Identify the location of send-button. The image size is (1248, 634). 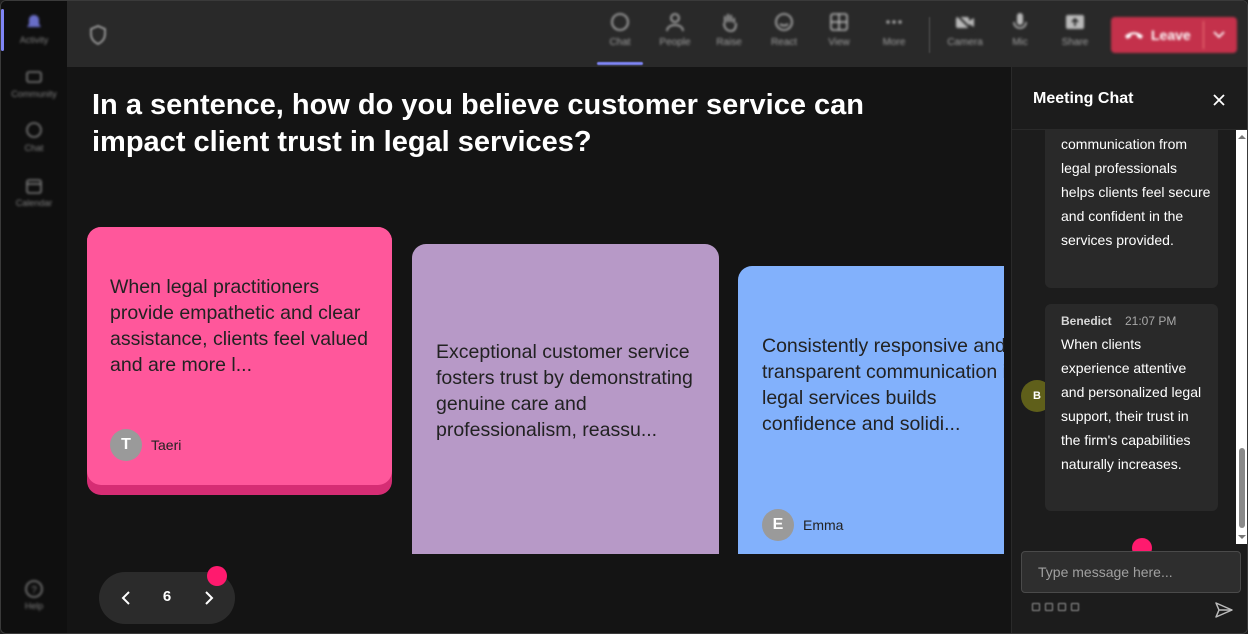
(1224, 610).